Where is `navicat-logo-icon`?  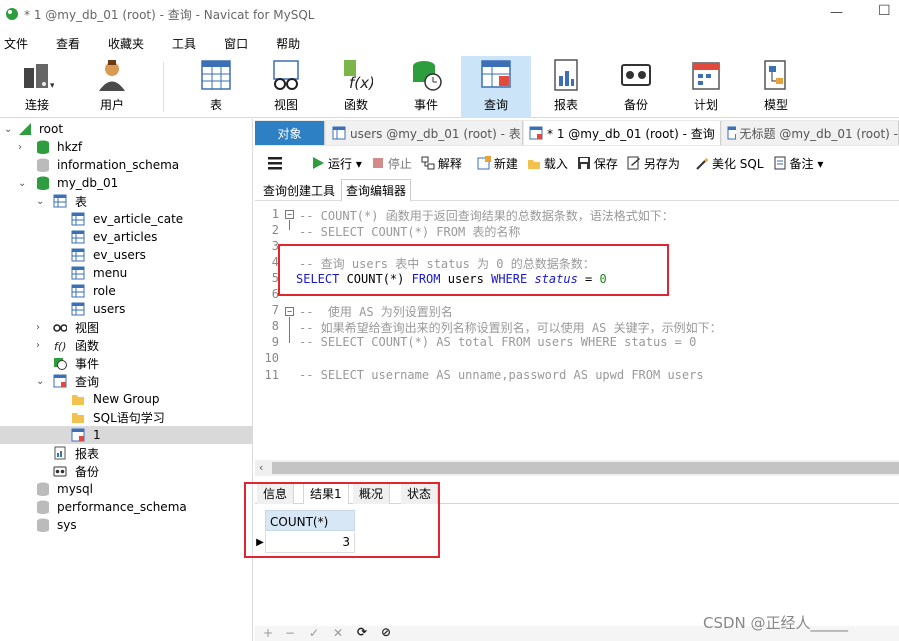 navicat-logo-icon is located at coordinates (12, 14).